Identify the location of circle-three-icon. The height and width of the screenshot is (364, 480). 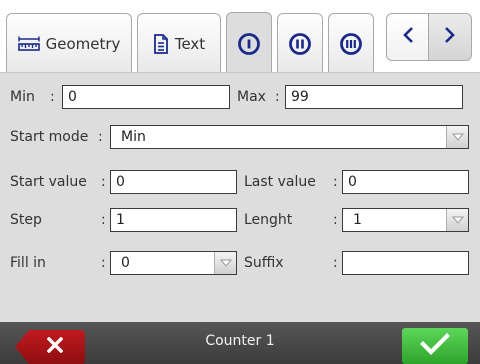
(351, 44).